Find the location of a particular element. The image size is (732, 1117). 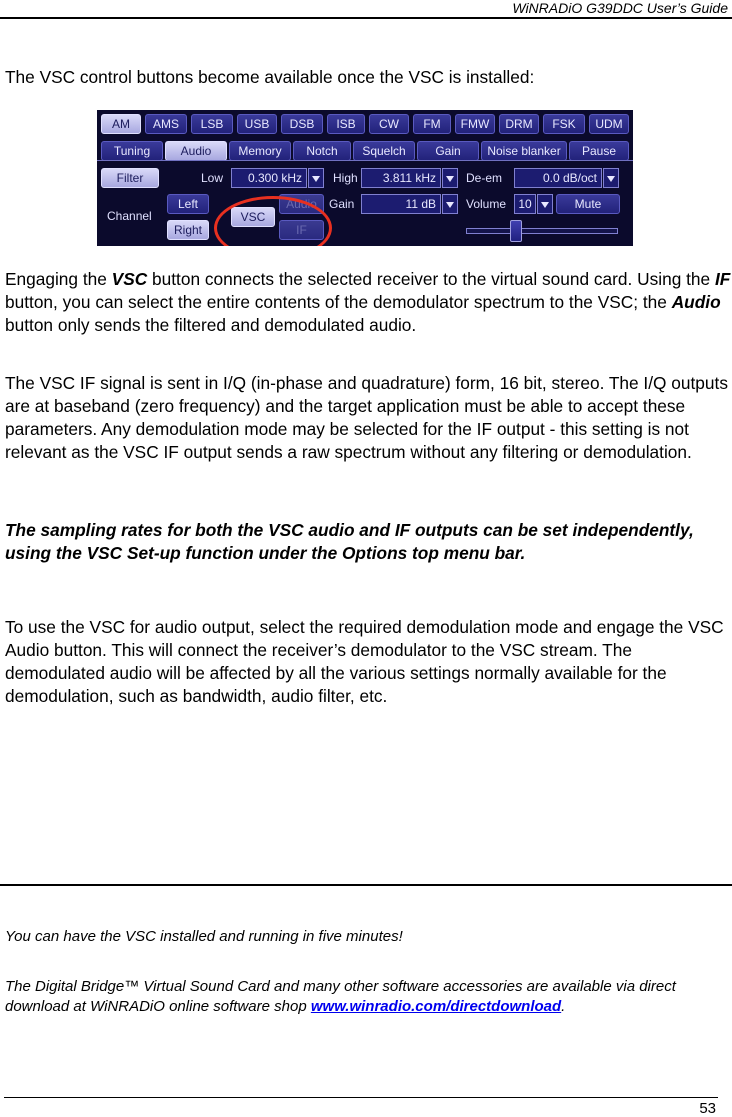

separator is located at coordinates (365, 160).